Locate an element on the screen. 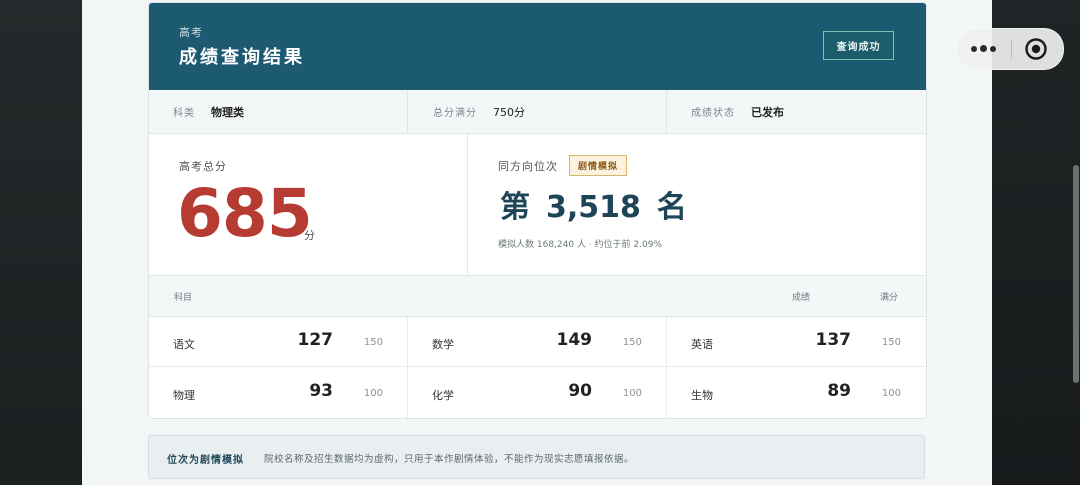 This screenshot has height=485, width=1080. meta-value: 750分 is located at coordinates (509, 112).